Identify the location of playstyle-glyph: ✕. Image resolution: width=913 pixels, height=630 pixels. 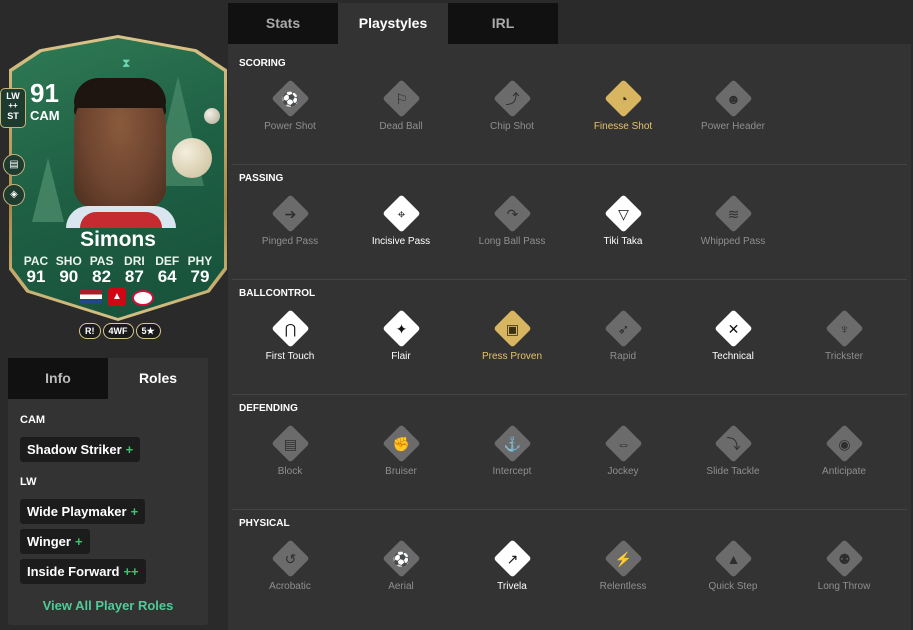
(733, 328).